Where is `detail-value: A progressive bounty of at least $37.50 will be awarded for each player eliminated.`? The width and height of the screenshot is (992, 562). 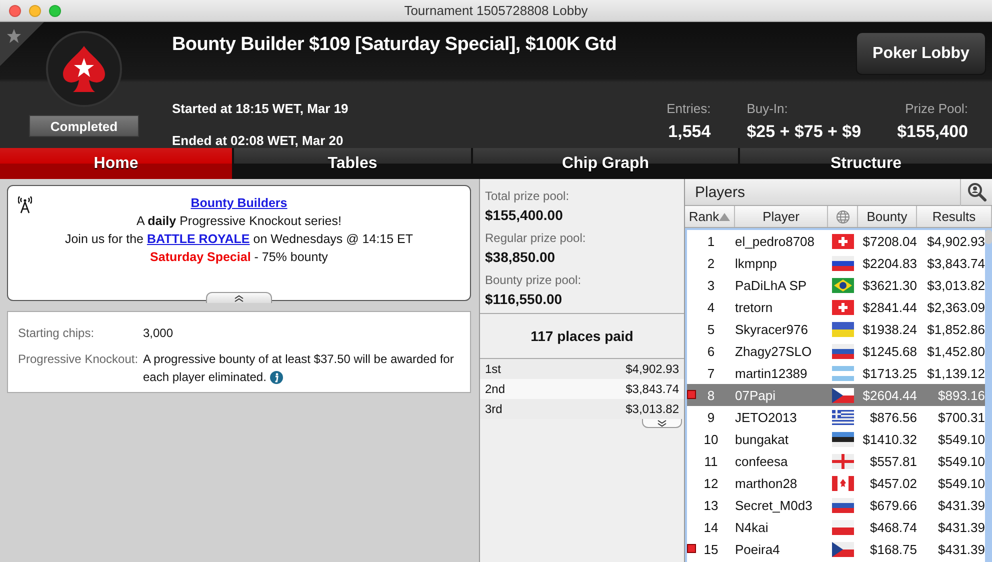
detail-value: A progressive bounty of at least $37.50 will be awarded for each player eliminated. is located at coordinates (299, 368).